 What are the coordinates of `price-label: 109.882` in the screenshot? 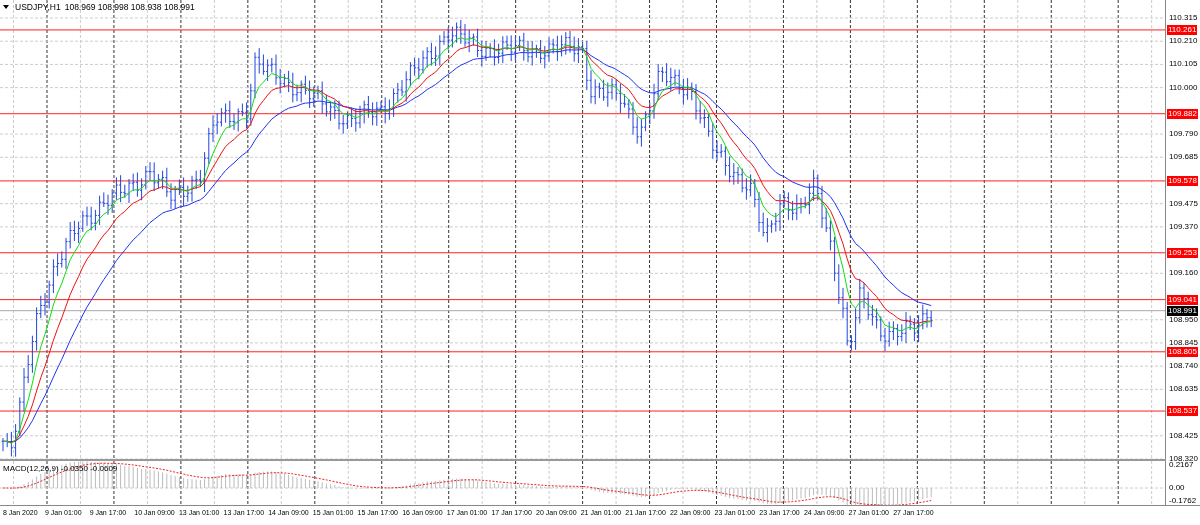 It's located at (1182, 113).